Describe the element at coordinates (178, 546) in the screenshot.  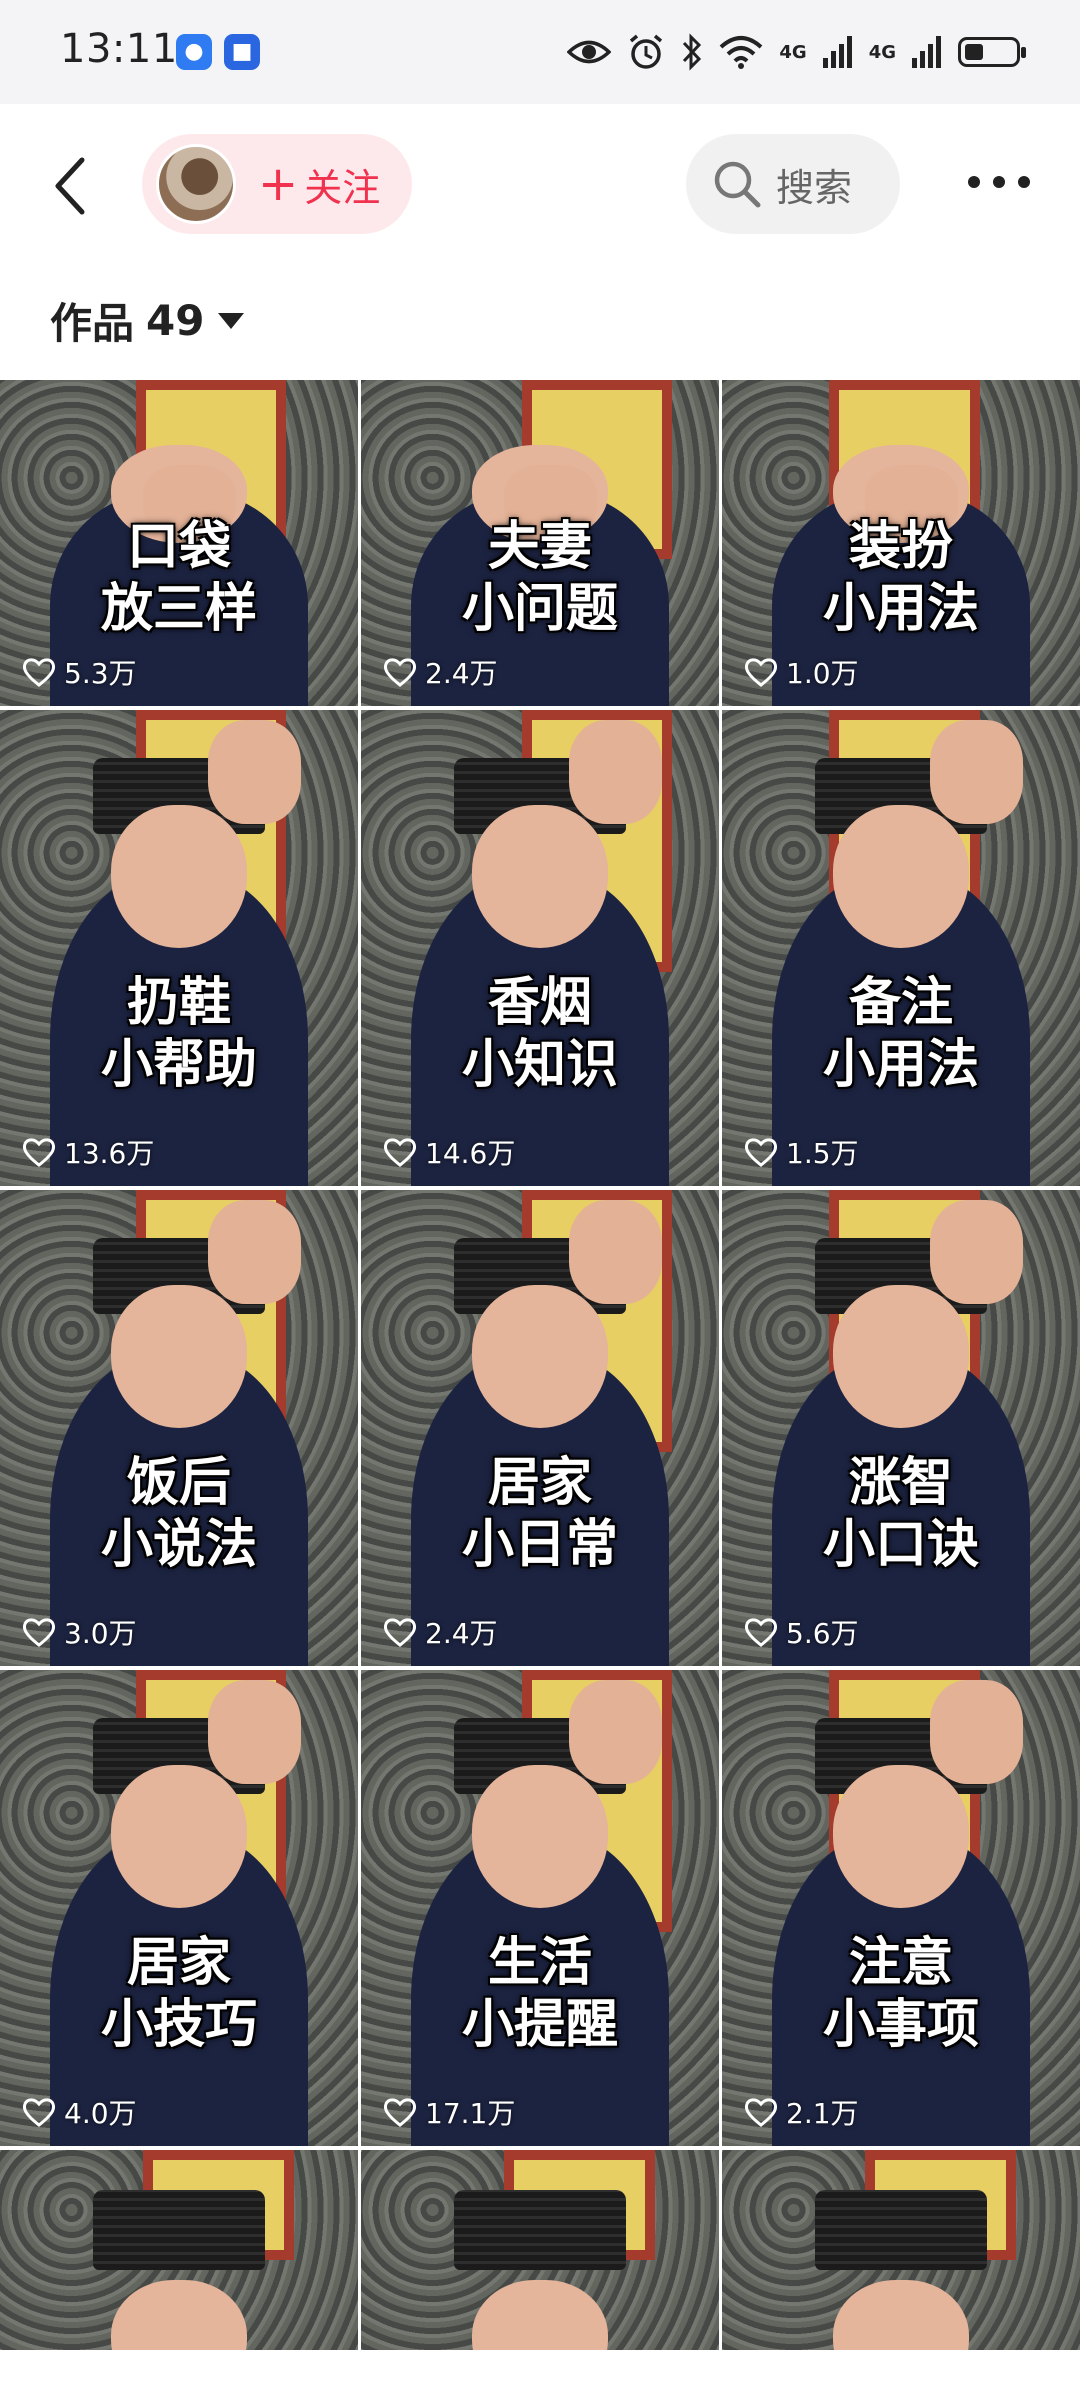
I see `caption-line-1: 口袋` at that location.